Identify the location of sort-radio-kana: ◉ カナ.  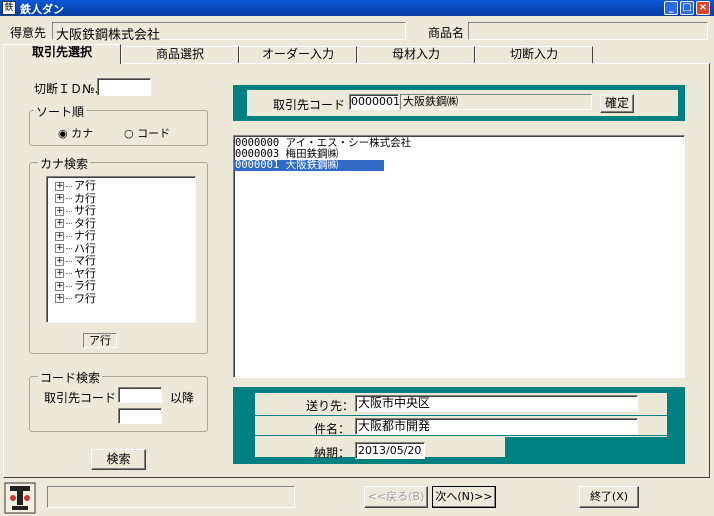
(75, 133).